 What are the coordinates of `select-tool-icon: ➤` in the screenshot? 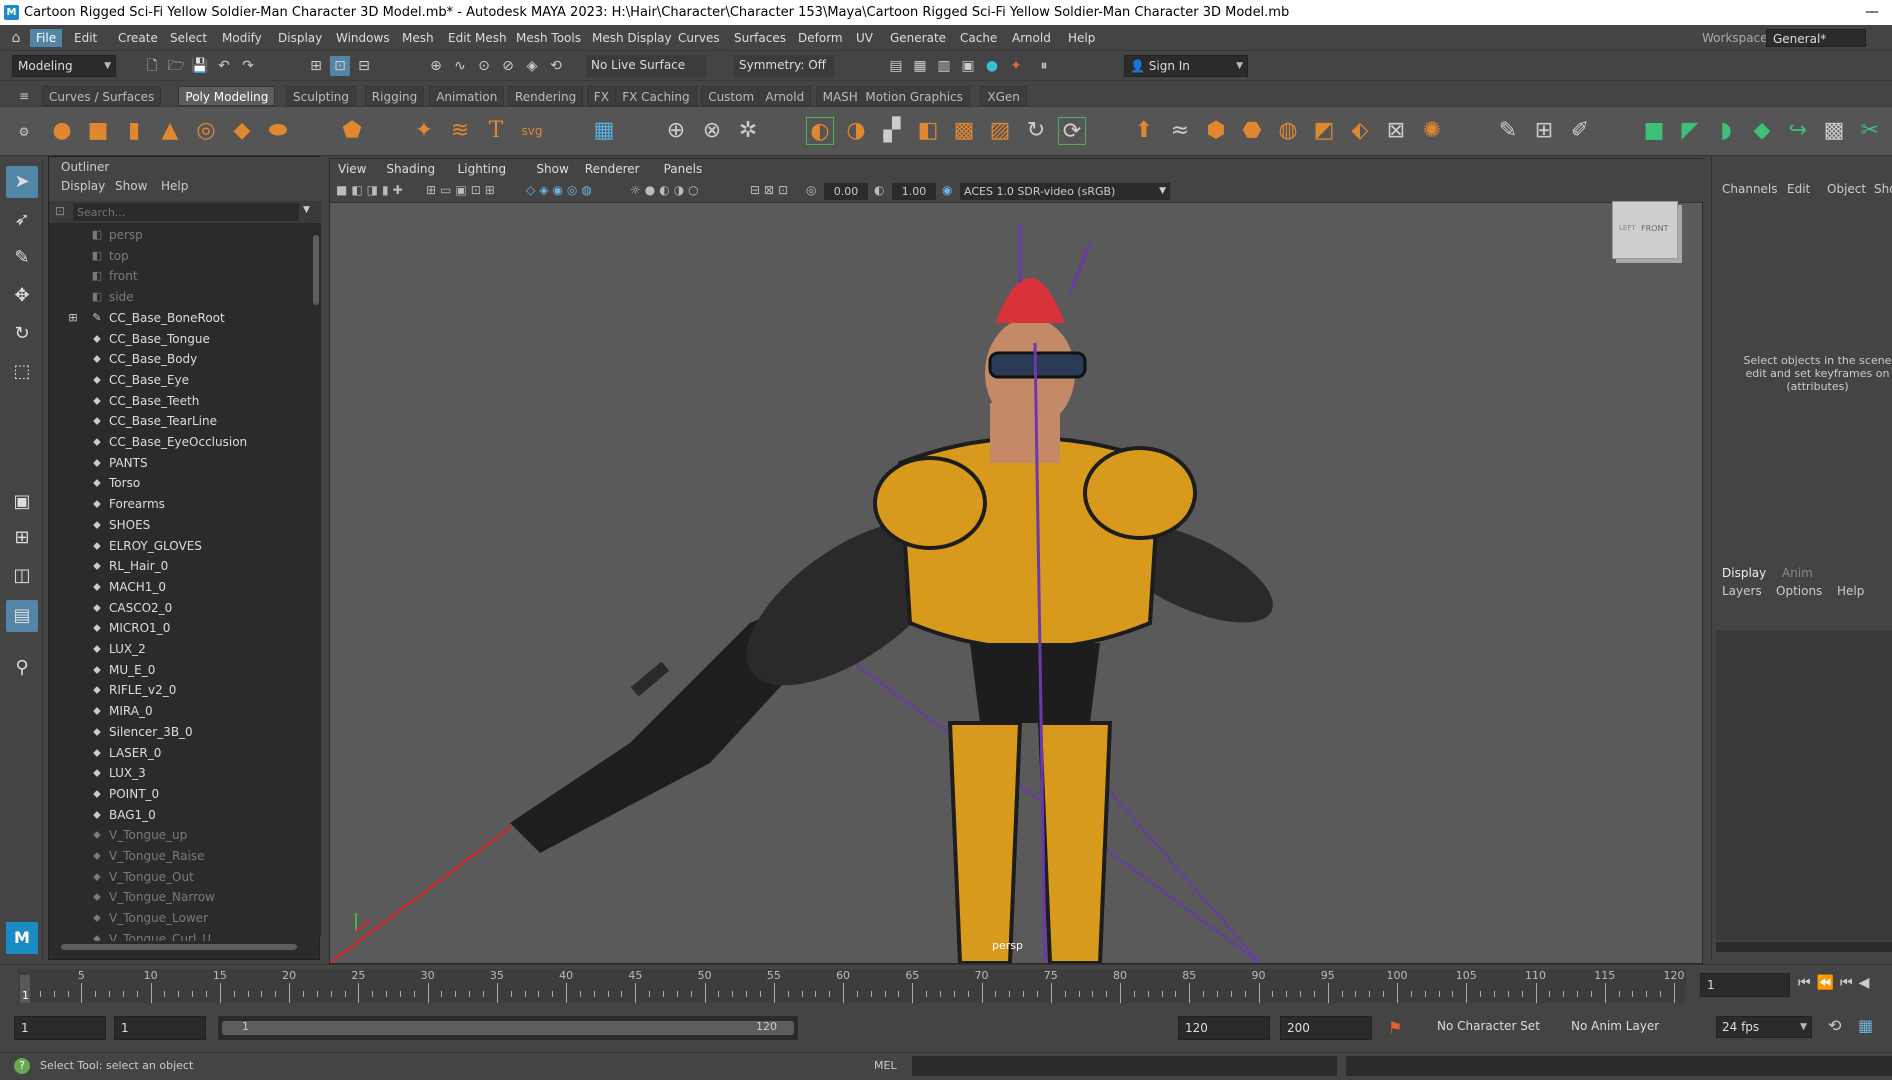 It's located at (22, 182).